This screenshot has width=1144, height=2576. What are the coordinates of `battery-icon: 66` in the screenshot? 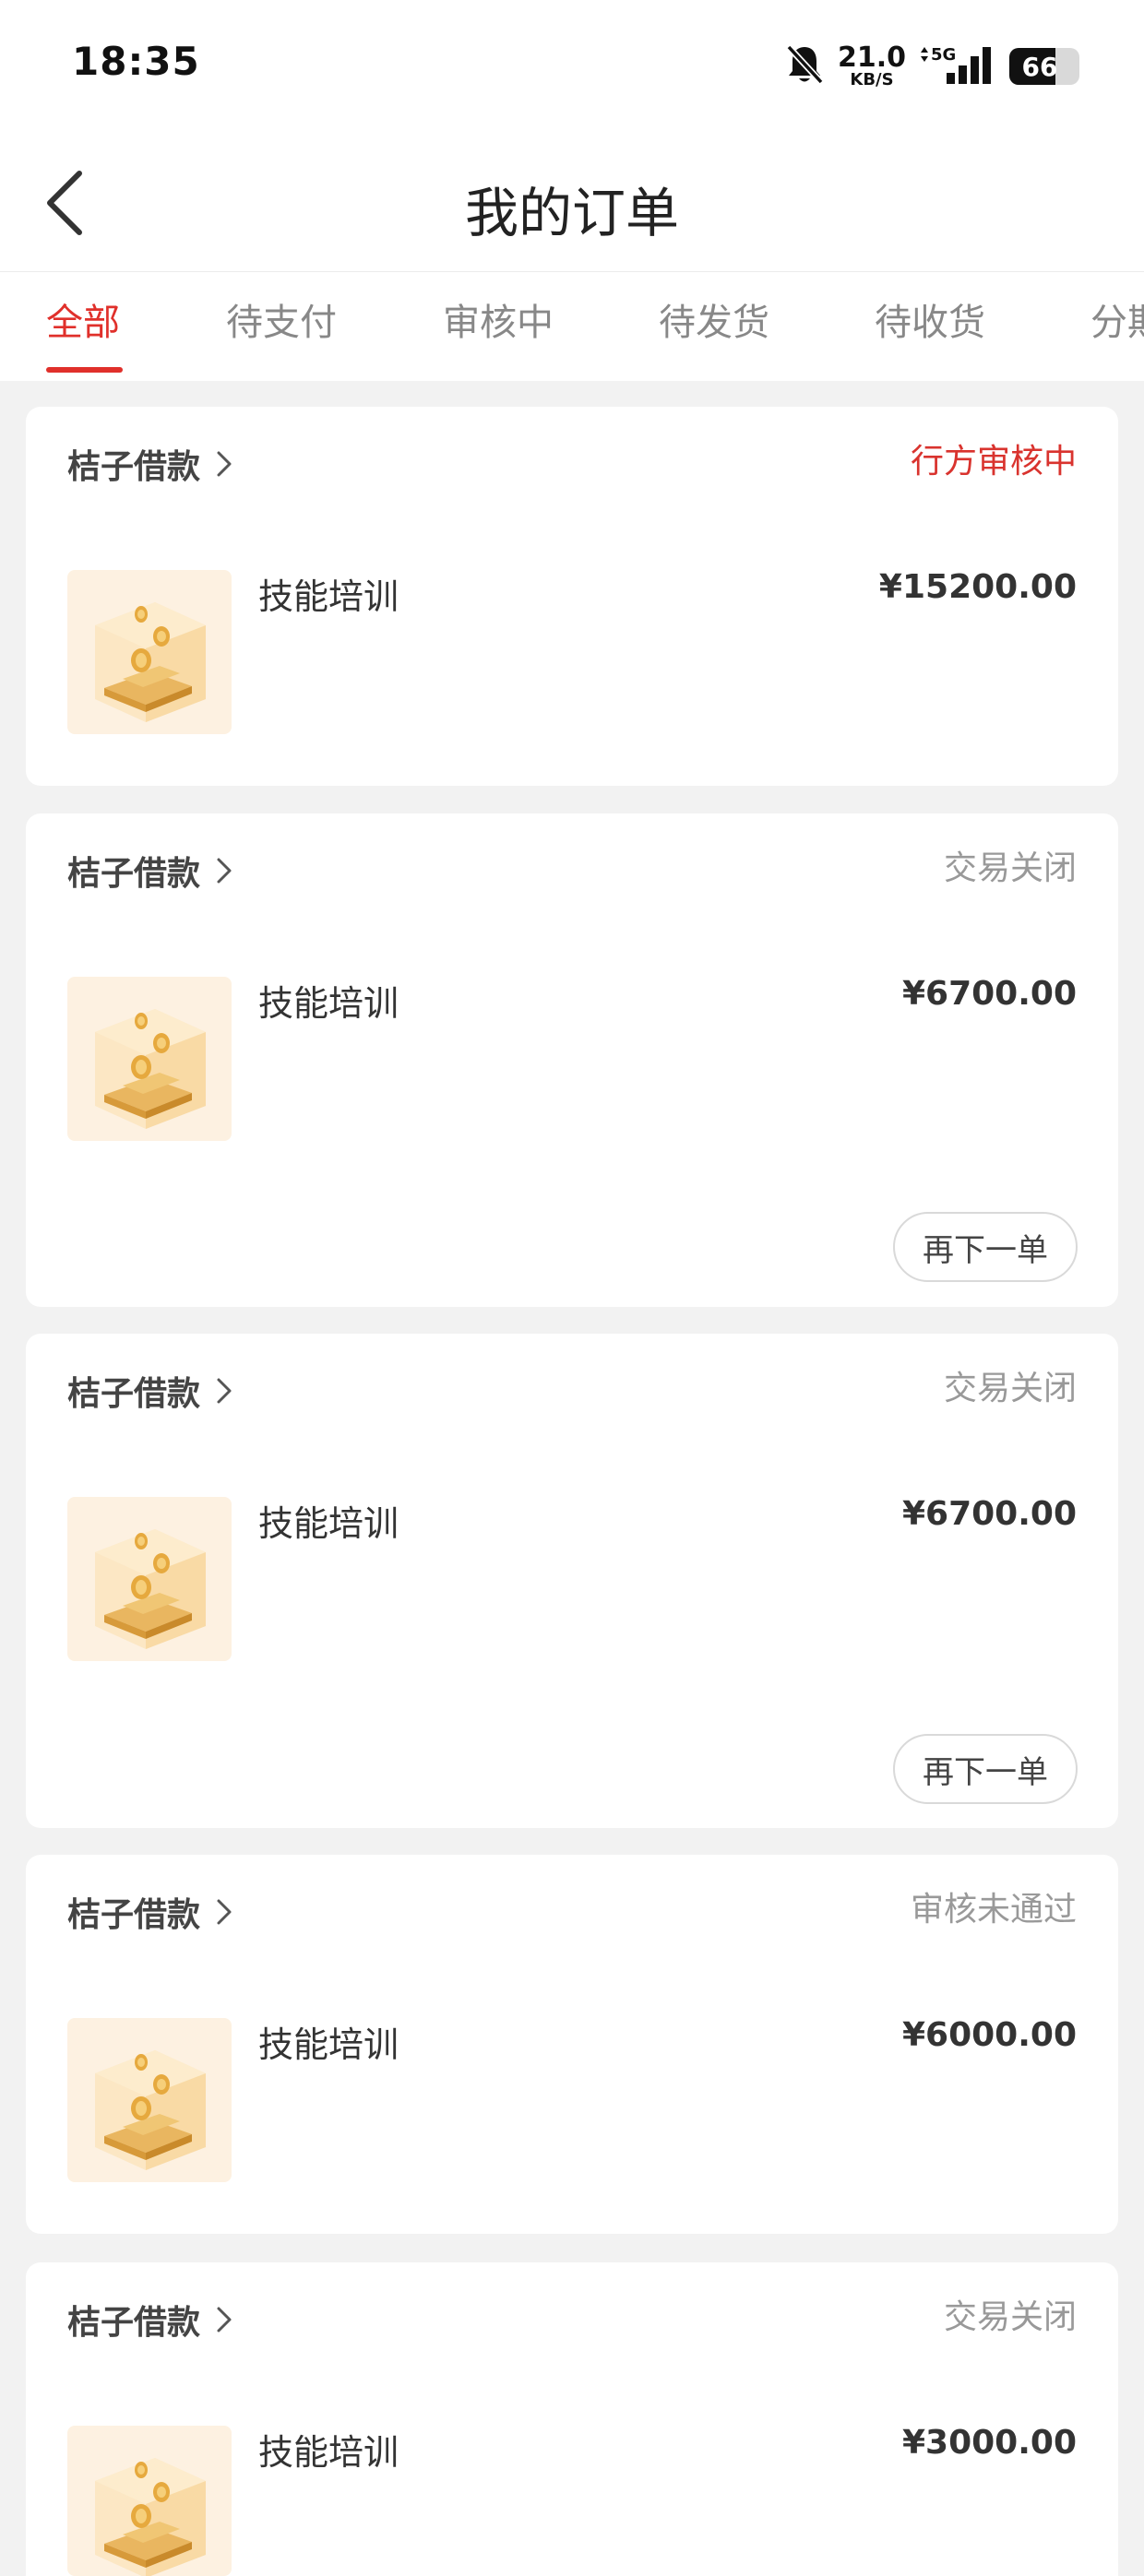 It's located at (1044, 66).